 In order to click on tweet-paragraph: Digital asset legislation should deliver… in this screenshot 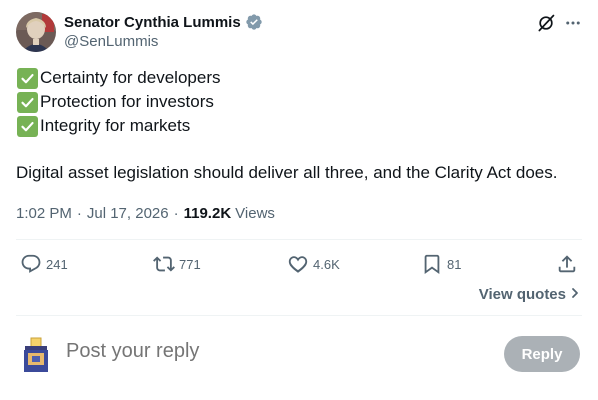, I will do `click(287, 172)`.